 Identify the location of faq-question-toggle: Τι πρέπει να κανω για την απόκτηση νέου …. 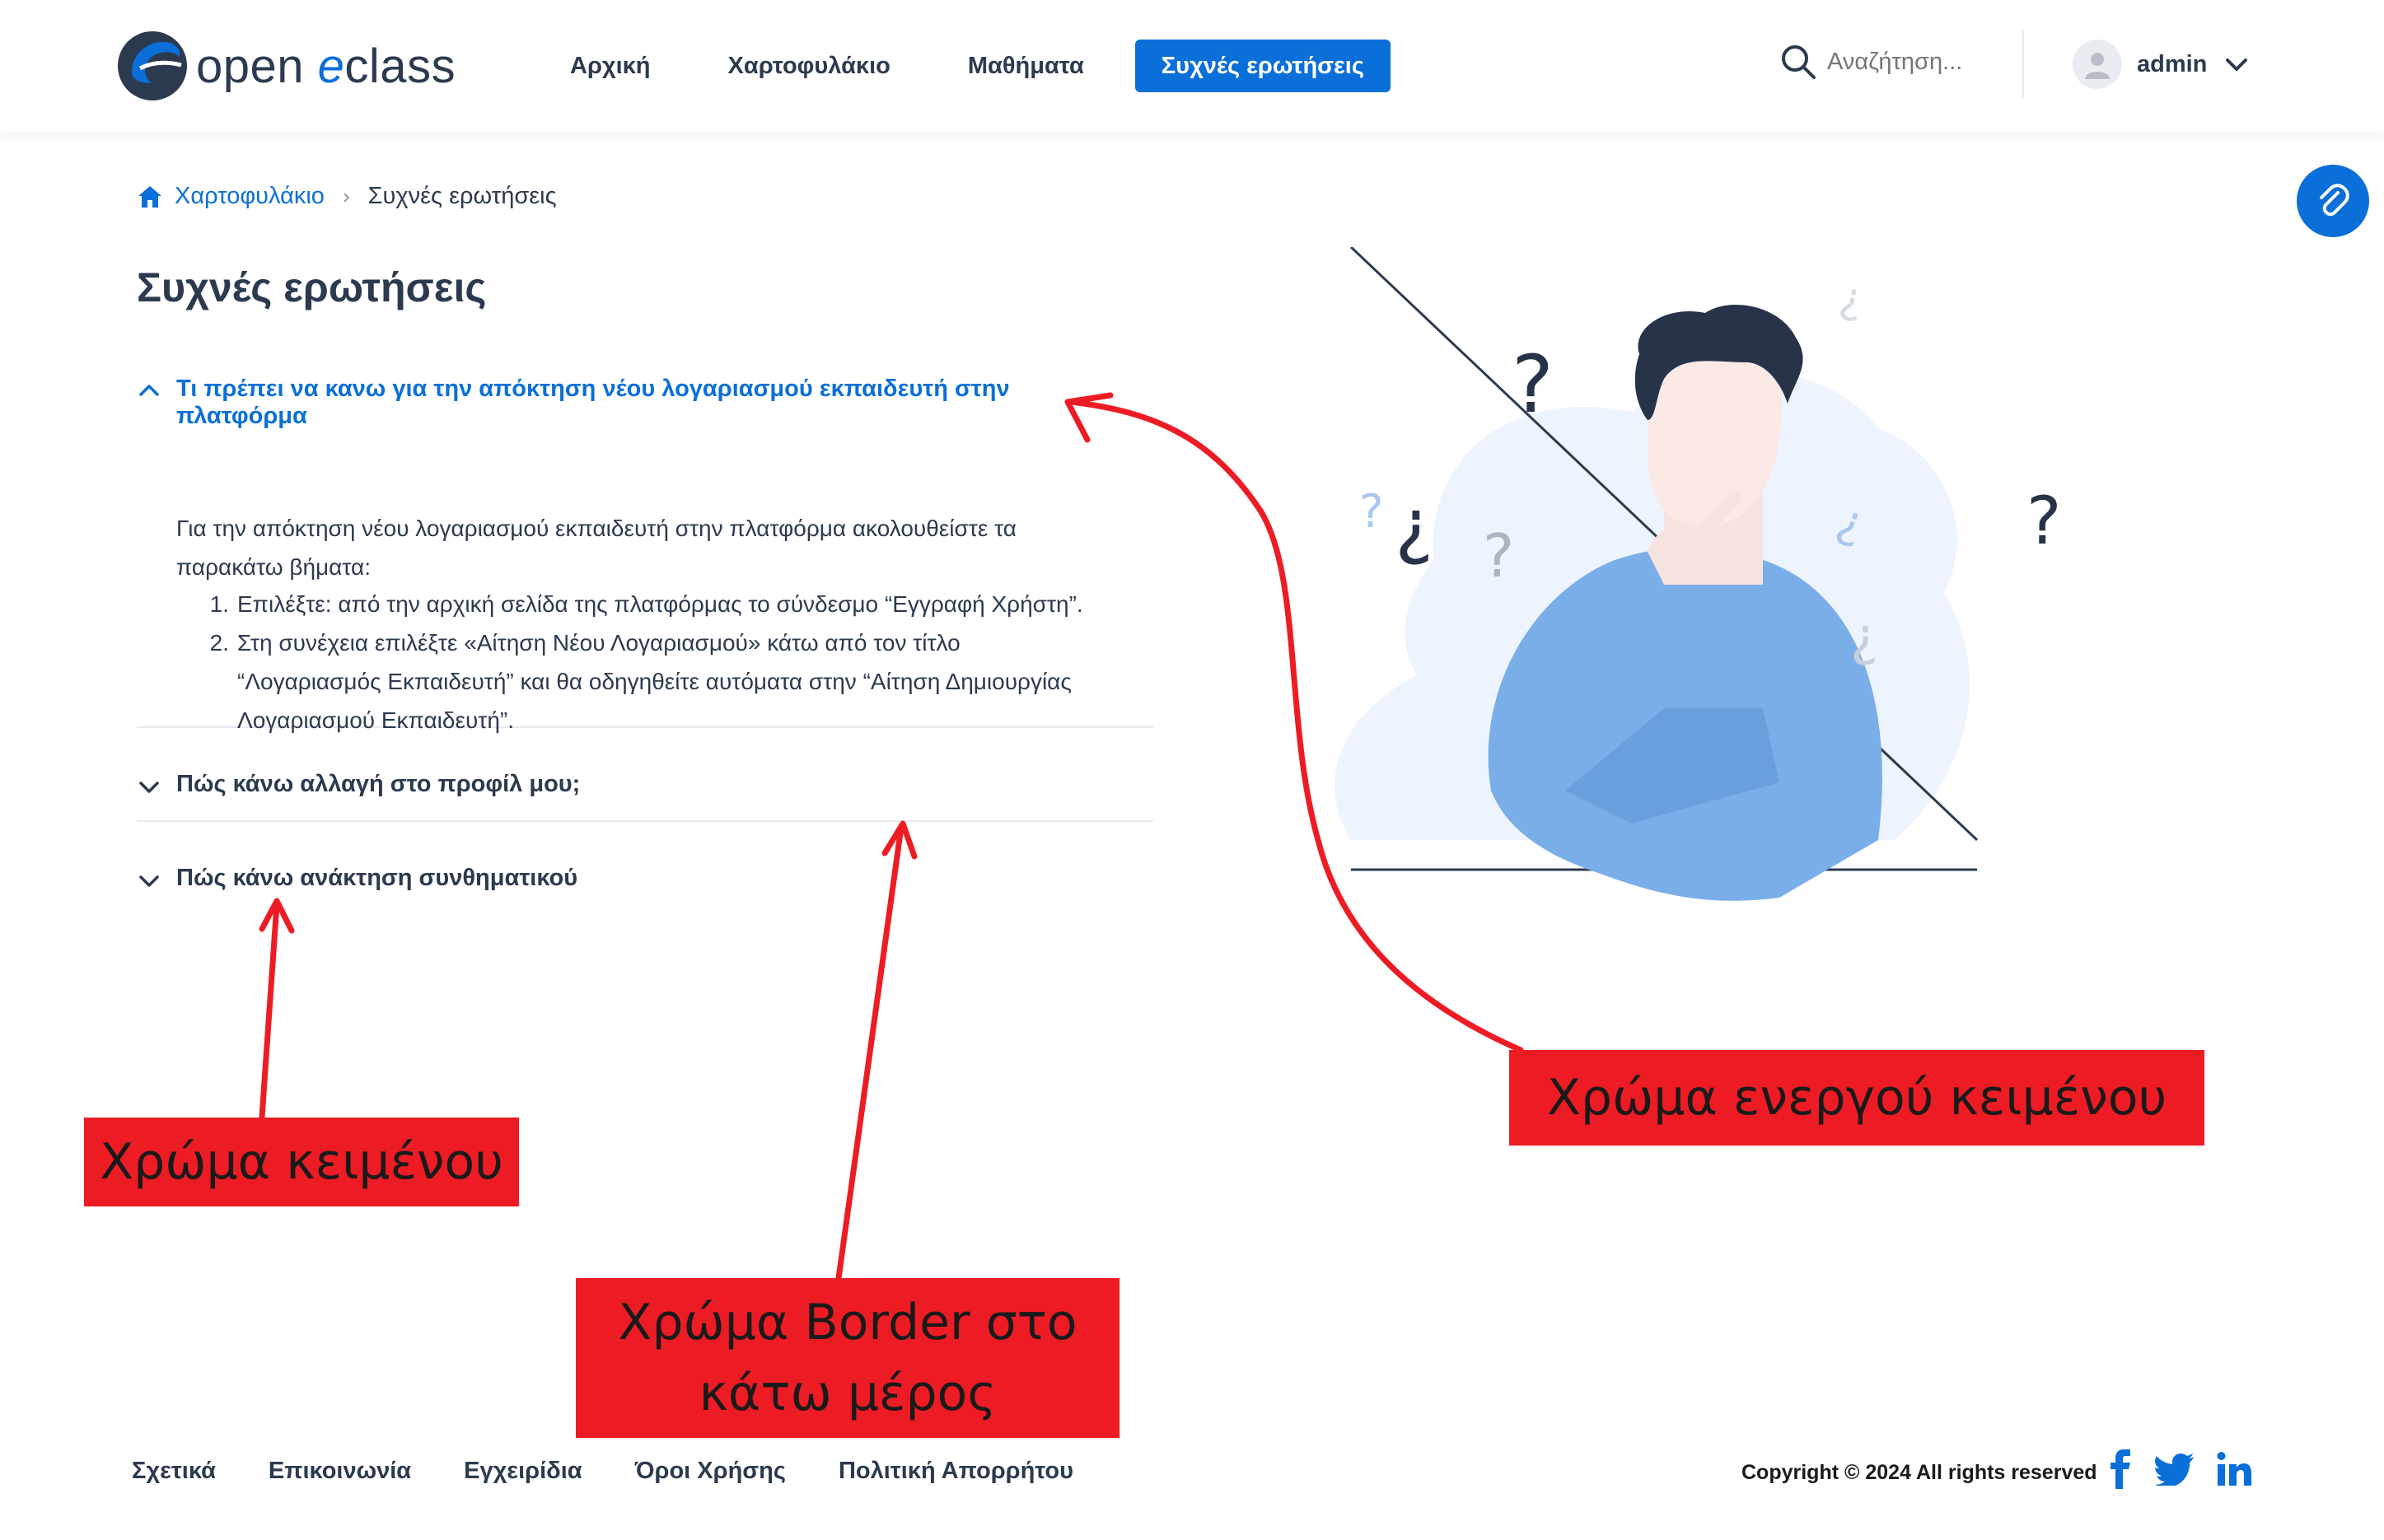
(645, 403).